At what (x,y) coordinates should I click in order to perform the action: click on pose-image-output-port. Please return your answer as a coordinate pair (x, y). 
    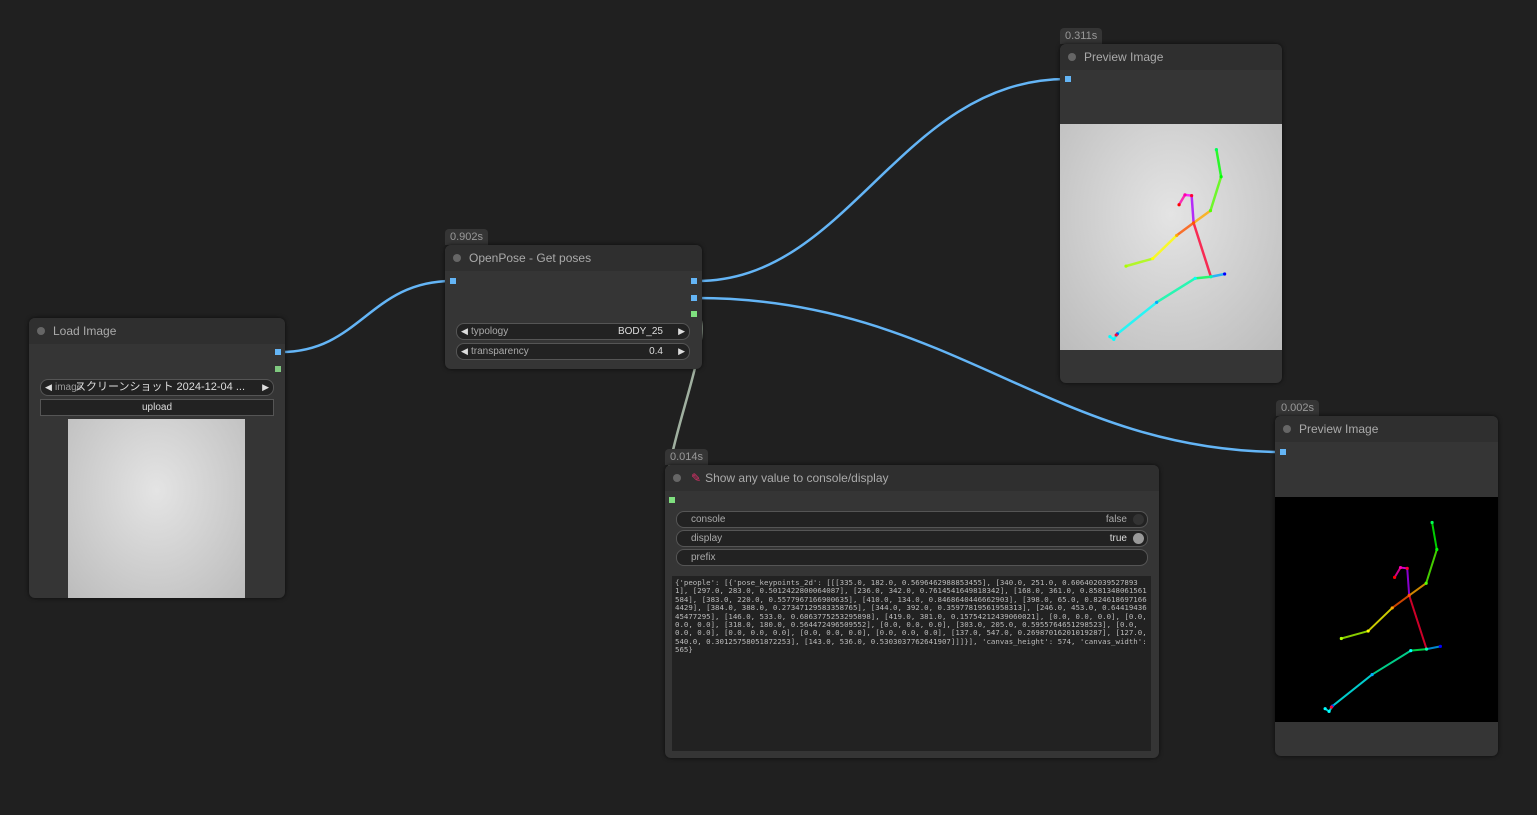
    Looking at the image, I should click on (694, 298).